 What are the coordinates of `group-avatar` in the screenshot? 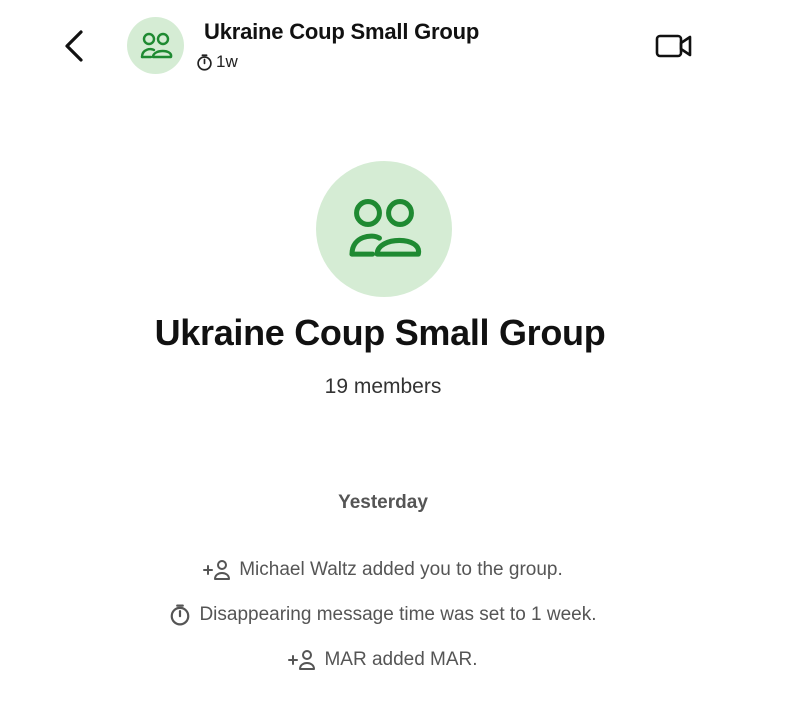 It's located at (155, 45).